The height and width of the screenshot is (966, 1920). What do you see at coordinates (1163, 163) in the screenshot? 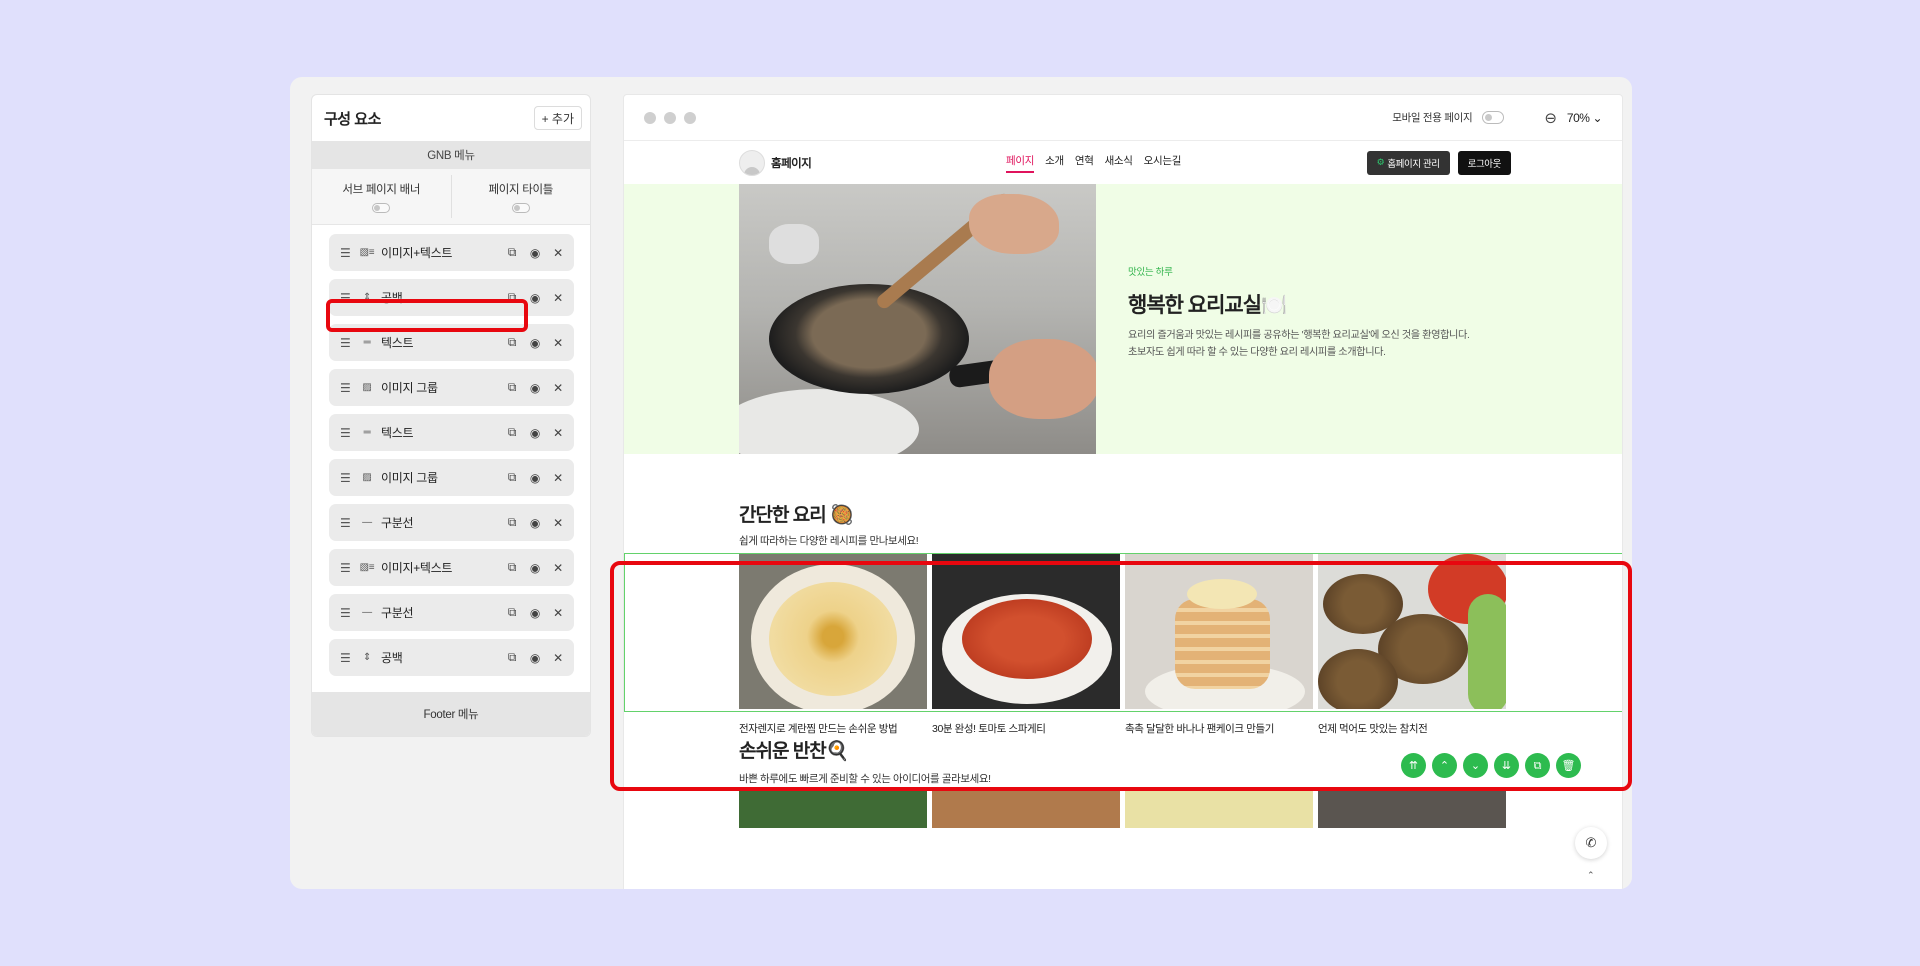
I see `menu-item-directions: 오시는길` at bounding box center [1163, 163].